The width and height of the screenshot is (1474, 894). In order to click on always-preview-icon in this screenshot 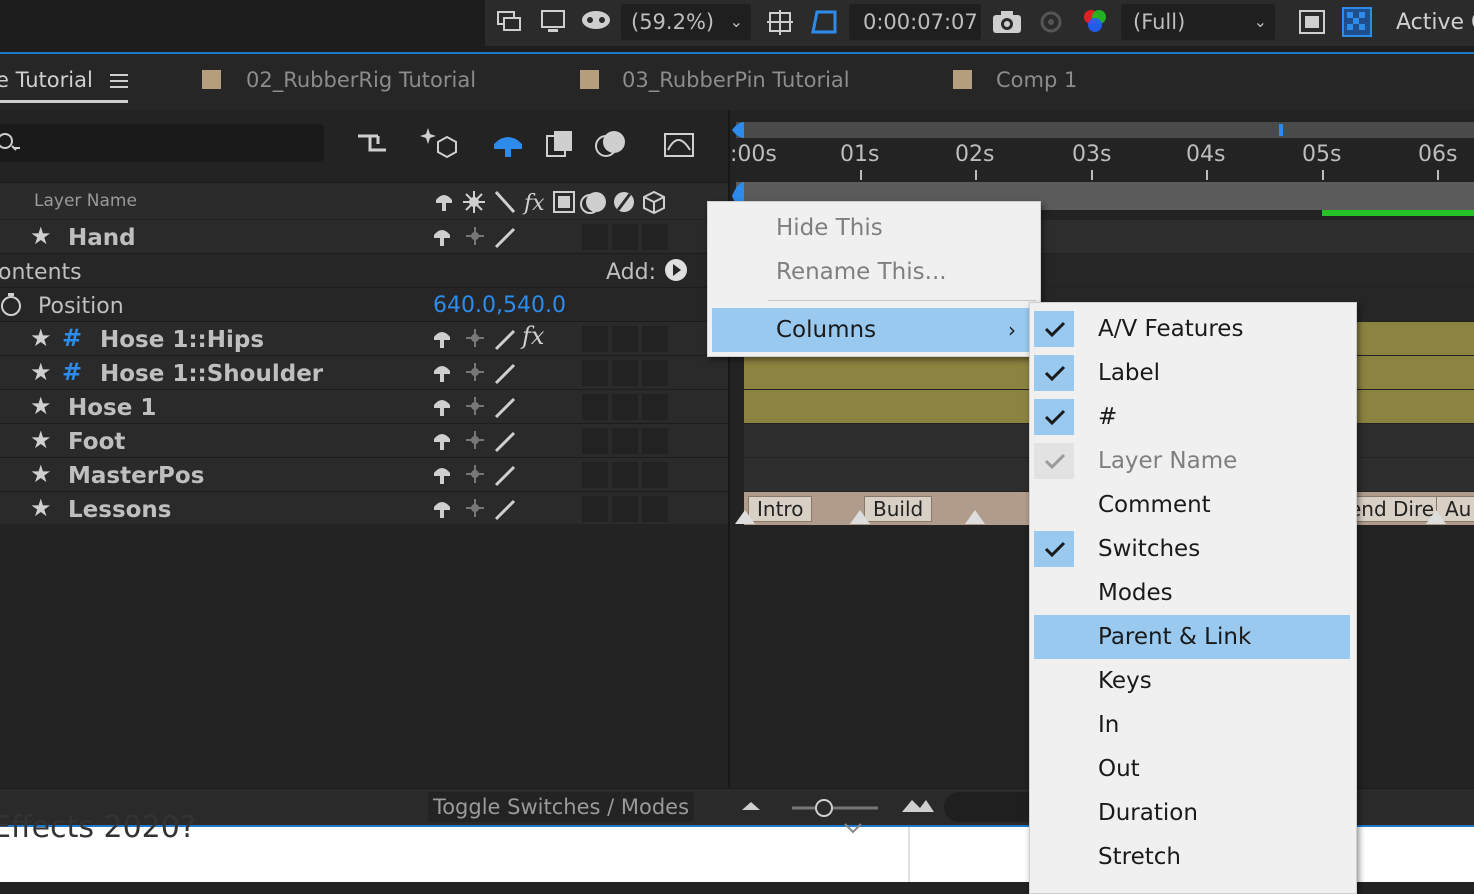, I will do `click(509, 22)`.